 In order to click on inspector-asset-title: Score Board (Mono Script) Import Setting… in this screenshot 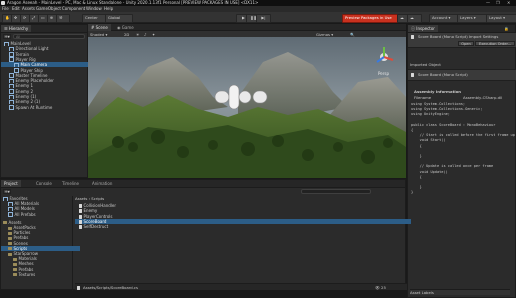, I will do `click(458, 36)`.